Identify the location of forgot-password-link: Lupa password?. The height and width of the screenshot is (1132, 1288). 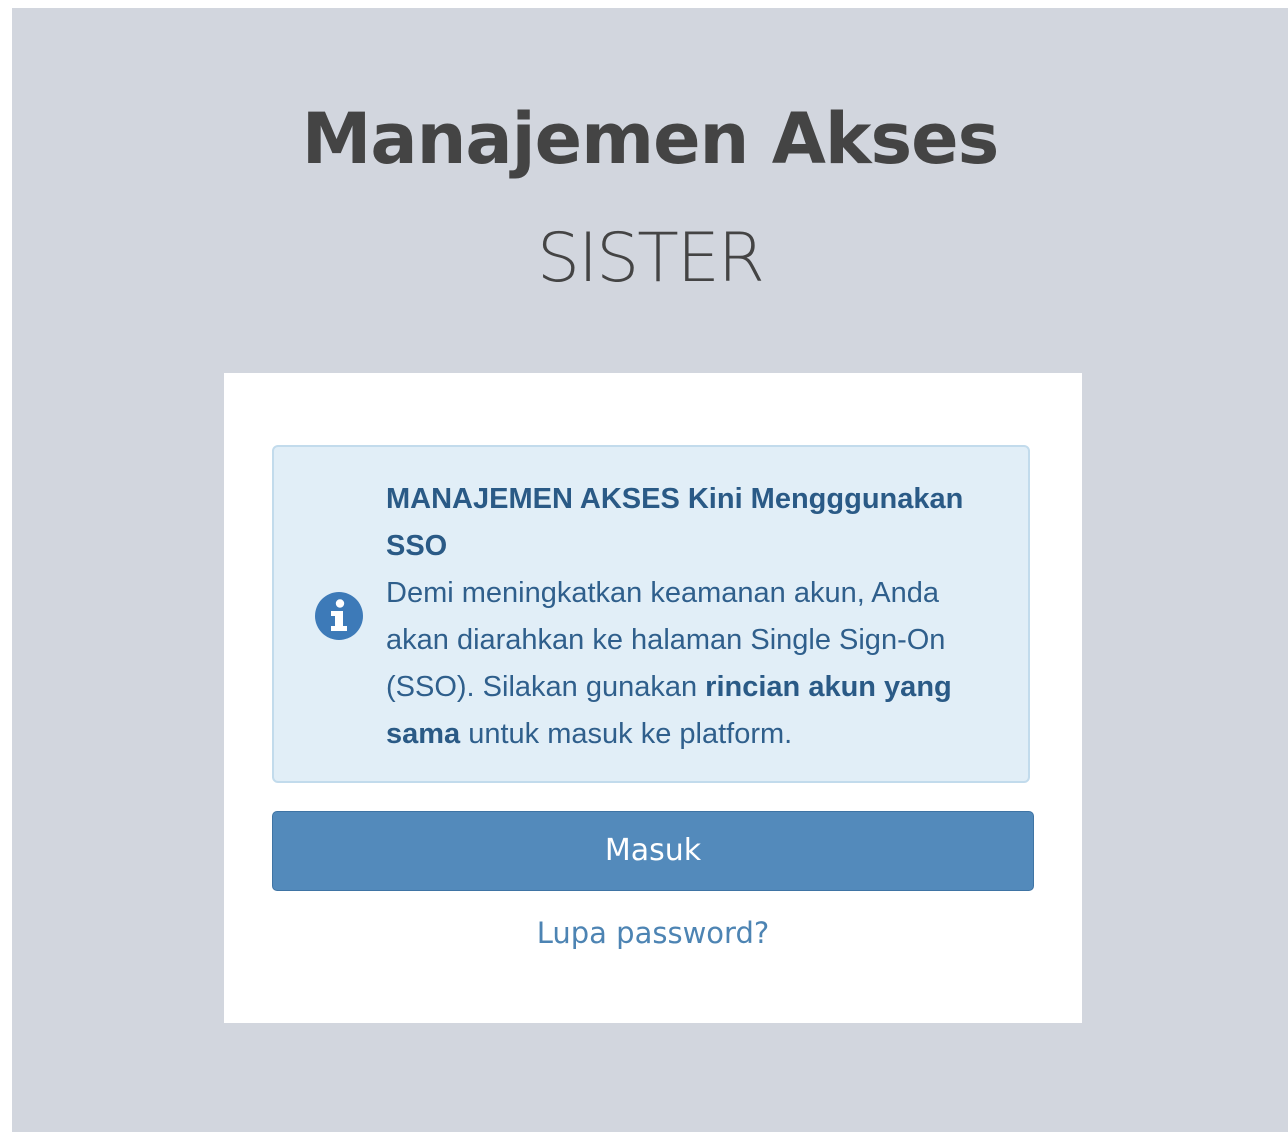
(653, 933).